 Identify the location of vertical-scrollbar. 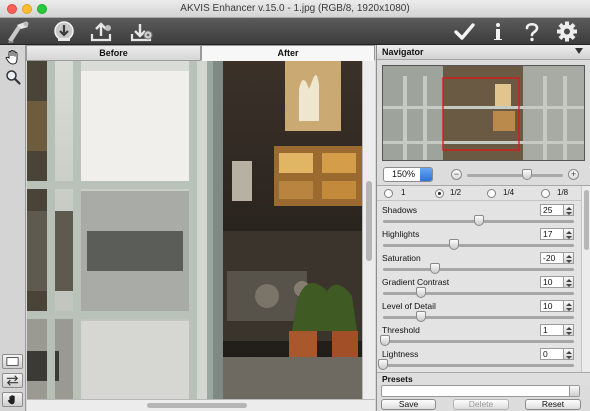
(368, 230).